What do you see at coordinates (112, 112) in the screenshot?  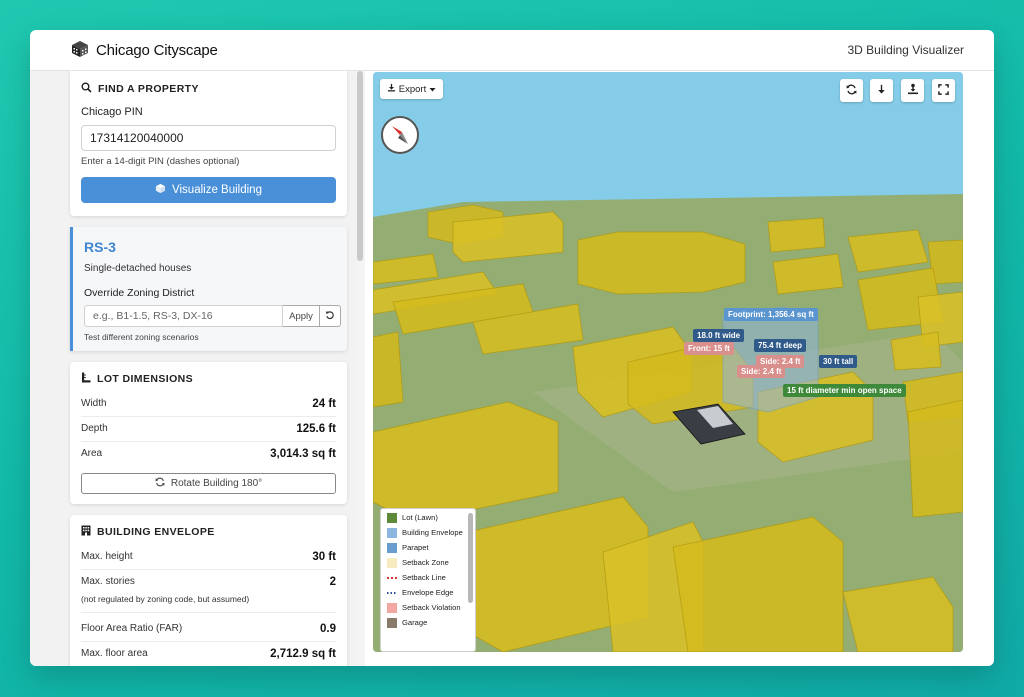 I see `pin-label: Chicago PIN` at bounding box center [112, 112].